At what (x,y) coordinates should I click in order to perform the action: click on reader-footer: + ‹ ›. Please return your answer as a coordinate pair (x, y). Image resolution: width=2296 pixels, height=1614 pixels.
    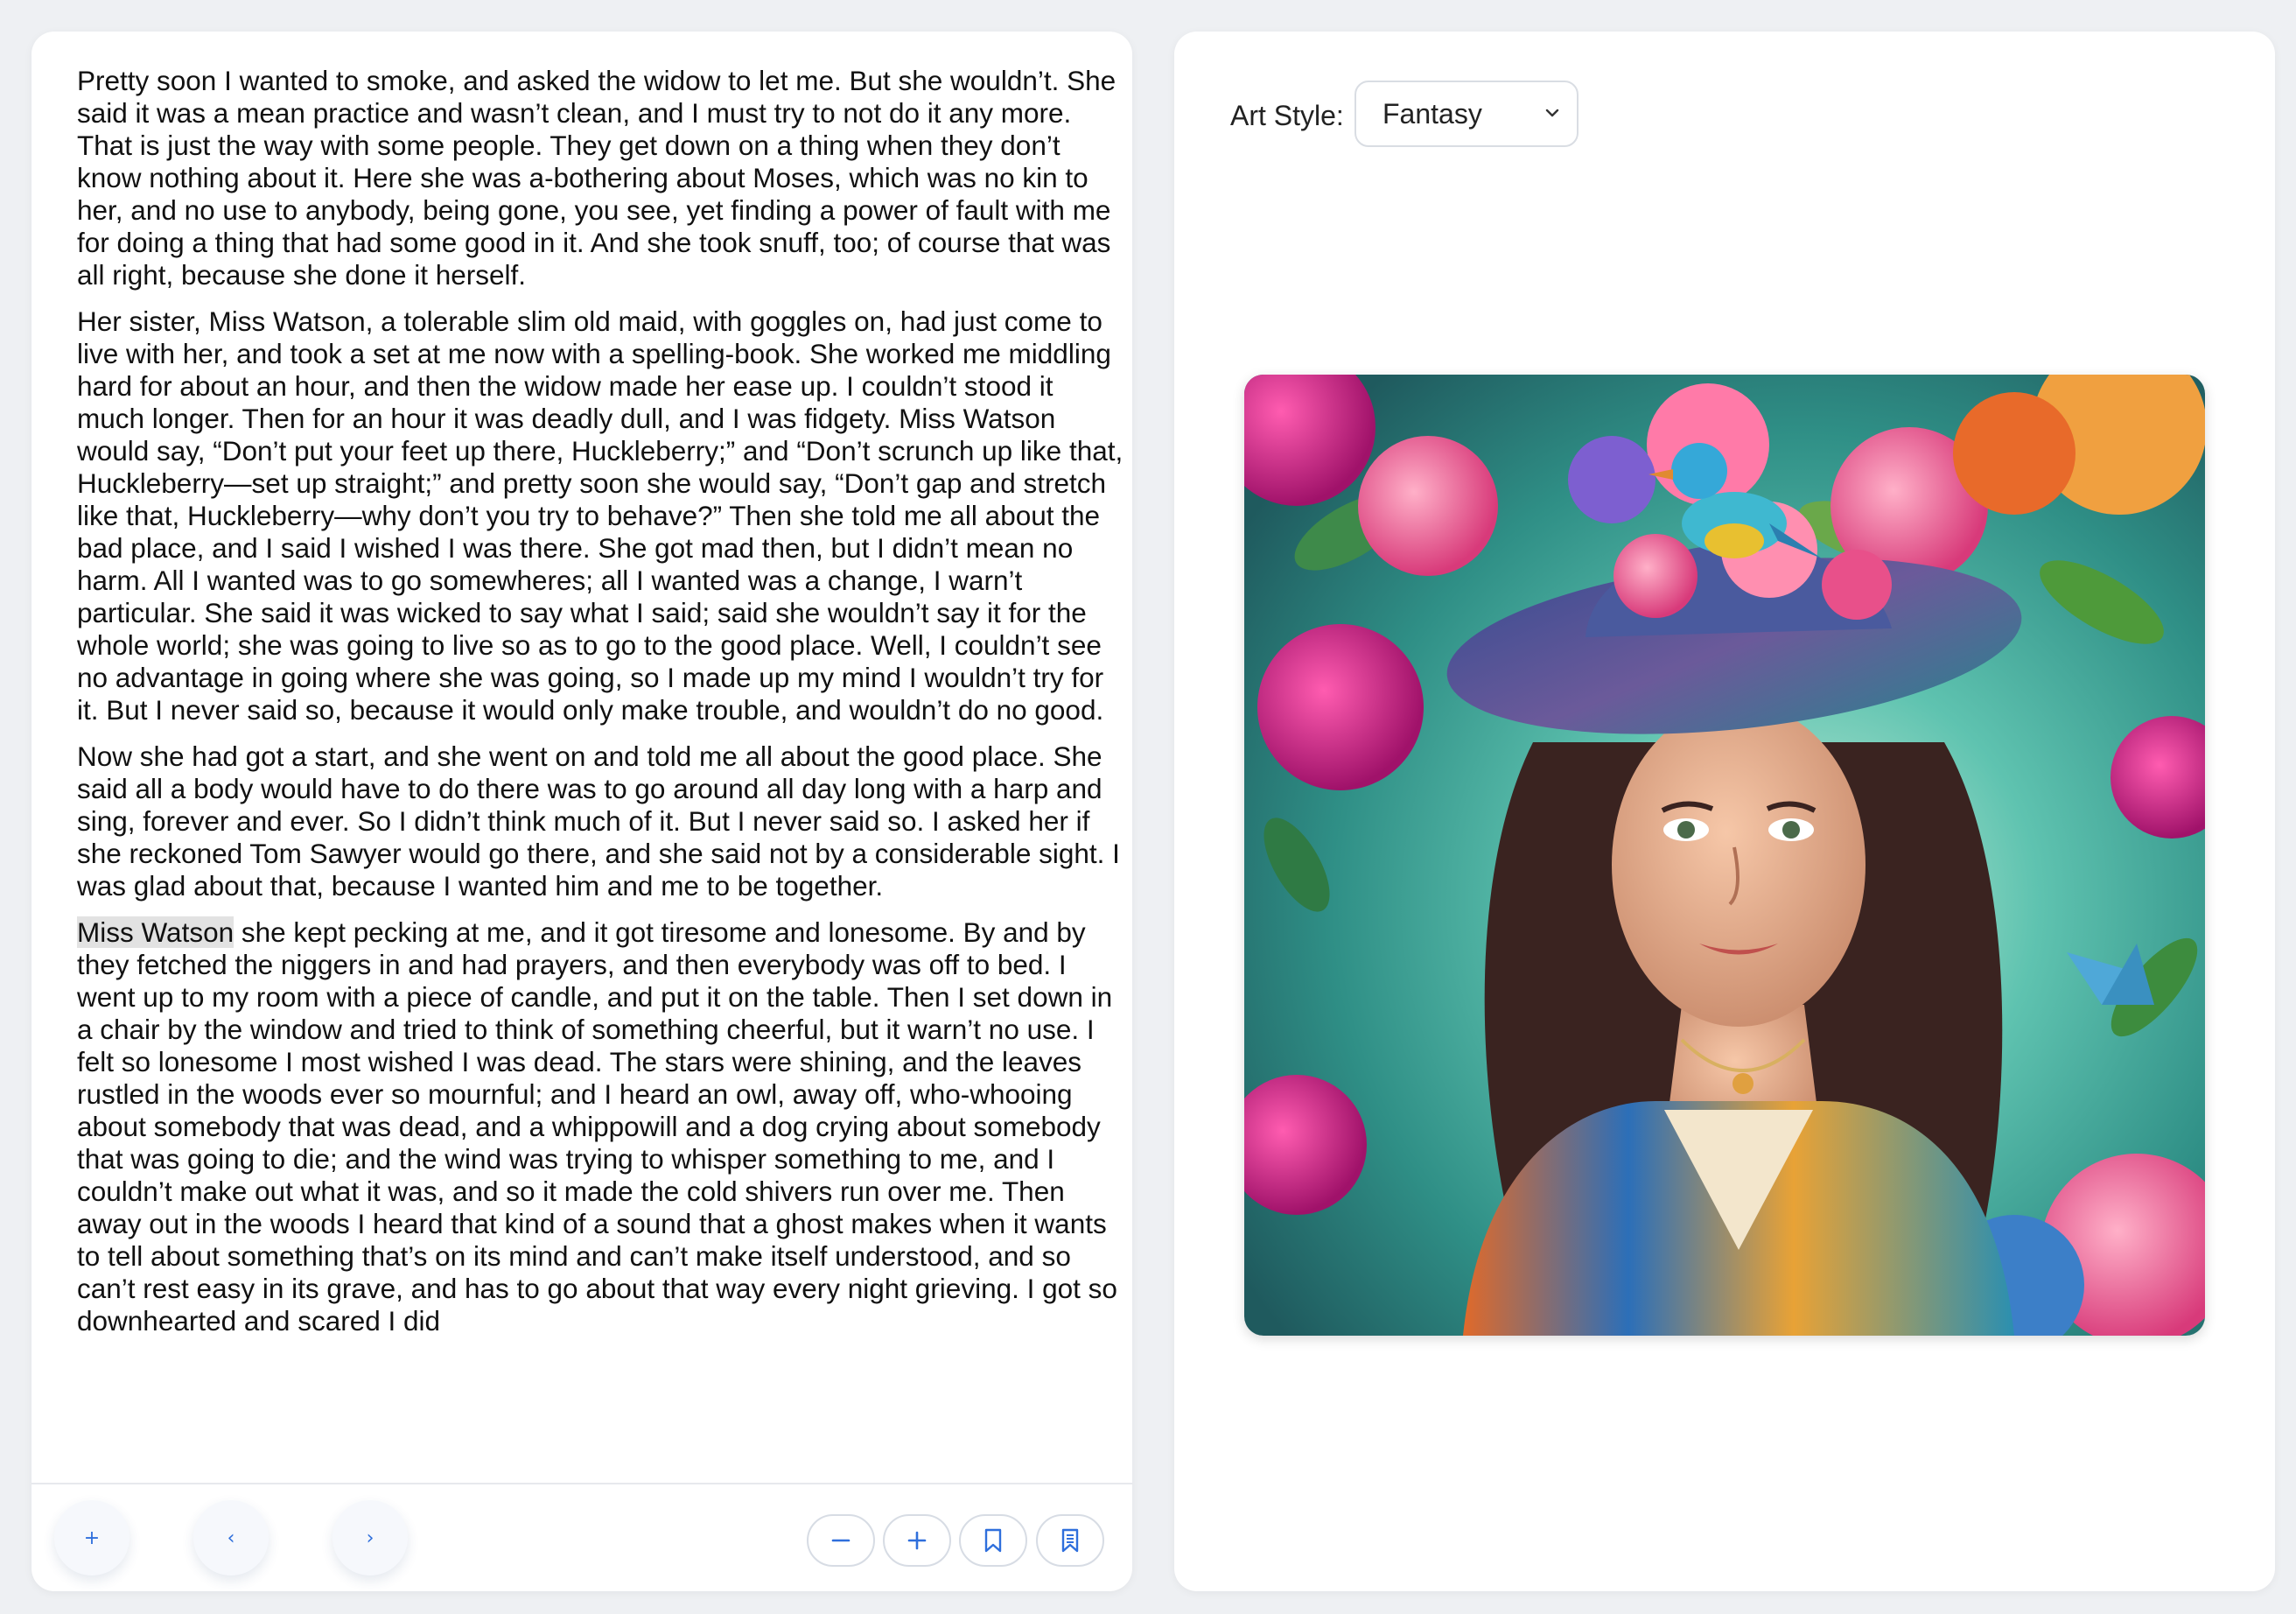
    Looking at the image, I should click on (582, 1537).